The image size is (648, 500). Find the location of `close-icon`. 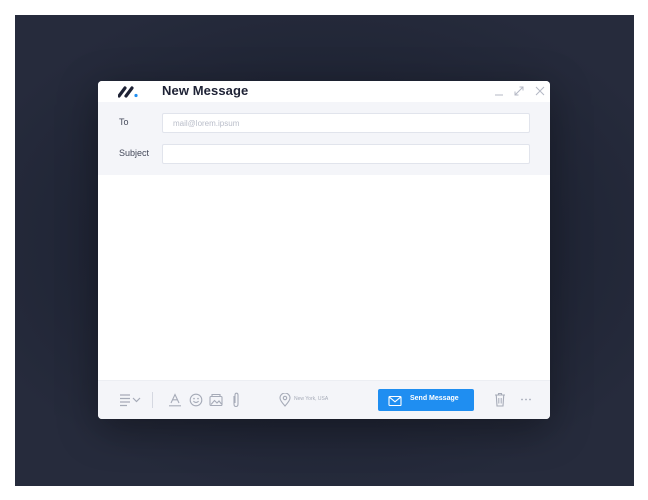

close-icon is located at coordinates (540, 91).